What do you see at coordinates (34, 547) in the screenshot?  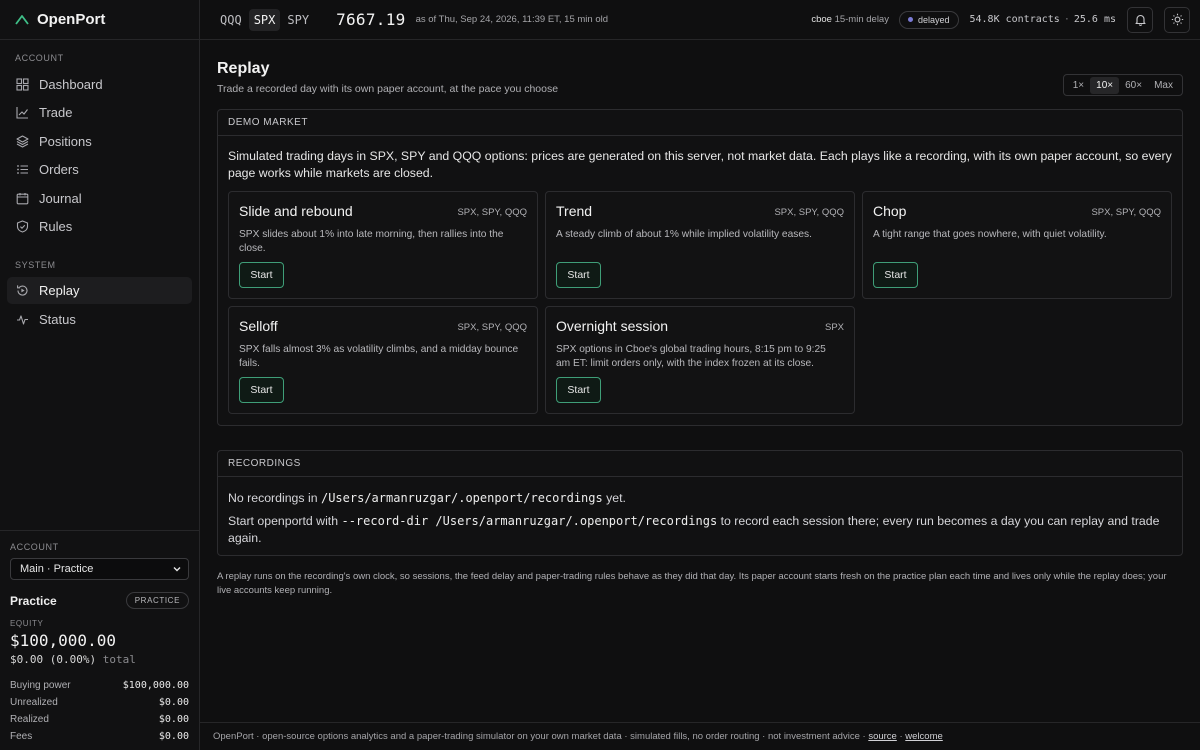 I see `account-label: ACCOUNT` at bounding box center [34, 547].